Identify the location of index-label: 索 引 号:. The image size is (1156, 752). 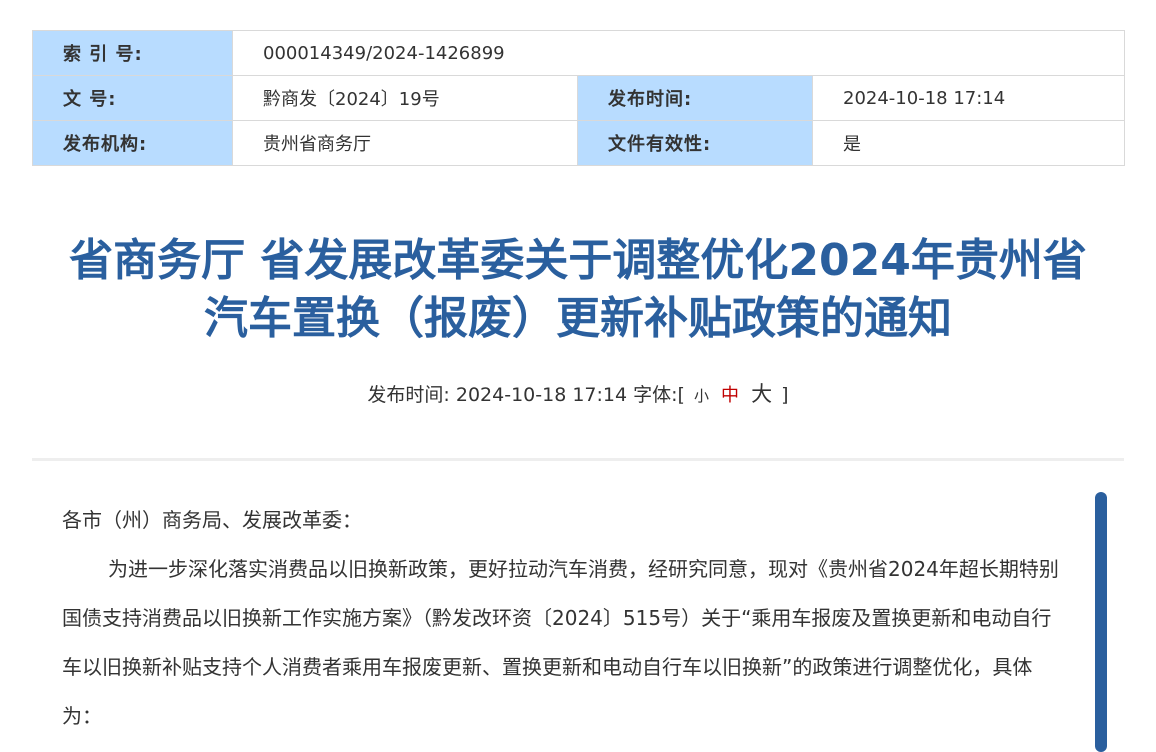
(132, 53).